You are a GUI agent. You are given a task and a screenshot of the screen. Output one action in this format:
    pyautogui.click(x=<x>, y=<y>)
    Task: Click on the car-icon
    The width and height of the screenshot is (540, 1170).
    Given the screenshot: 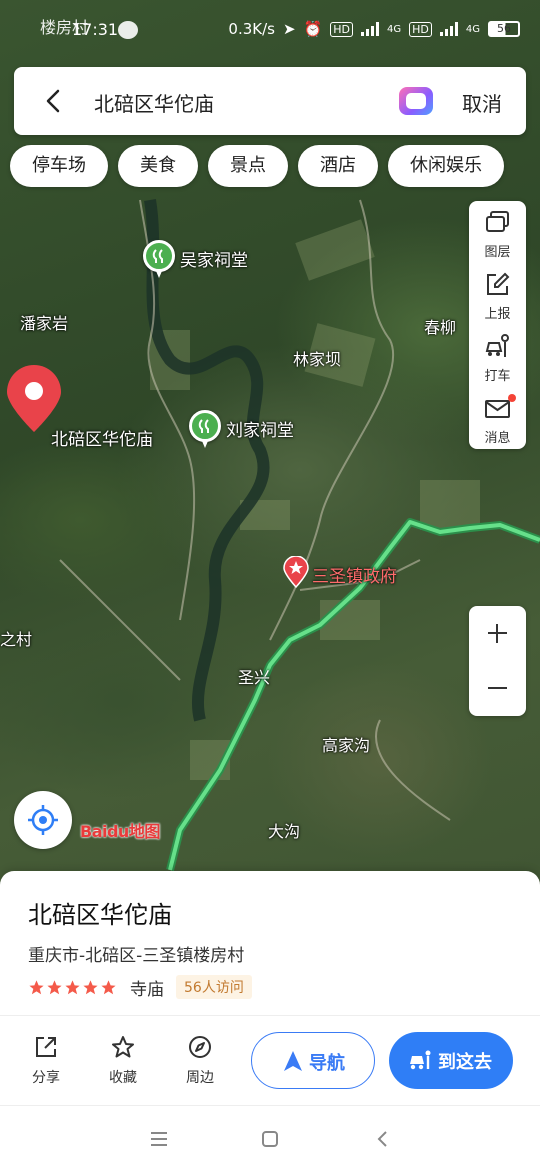 What is the action you would take?
    pyautogui.click(x=420, y=1060)
    